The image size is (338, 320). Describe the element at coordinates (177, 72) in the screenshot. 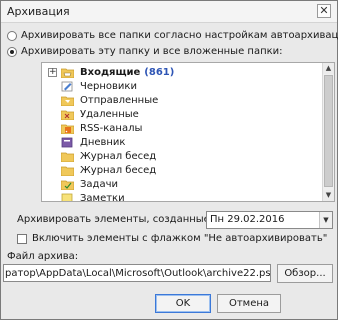

I see `tree-item-inbox: + Входящие (861)` at that location.